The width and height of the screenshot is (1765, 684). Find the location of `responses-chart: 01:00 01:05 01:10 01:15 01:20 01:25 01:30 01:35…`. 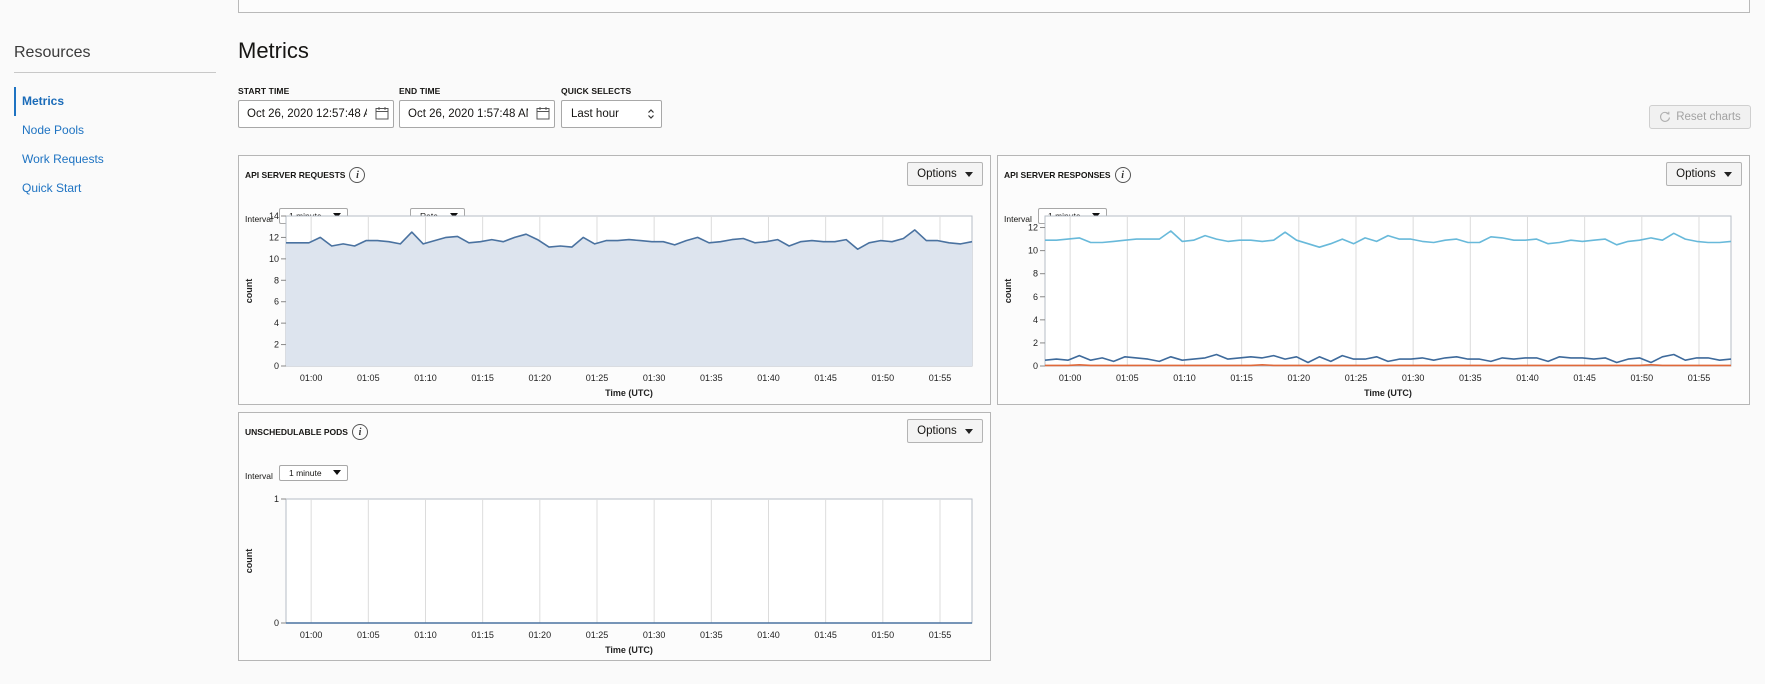

responses-chart: 01:00 01:05 01:10 01:15 01:20 01:25 01:30 01:35… is located at coordinates (1367, 306).